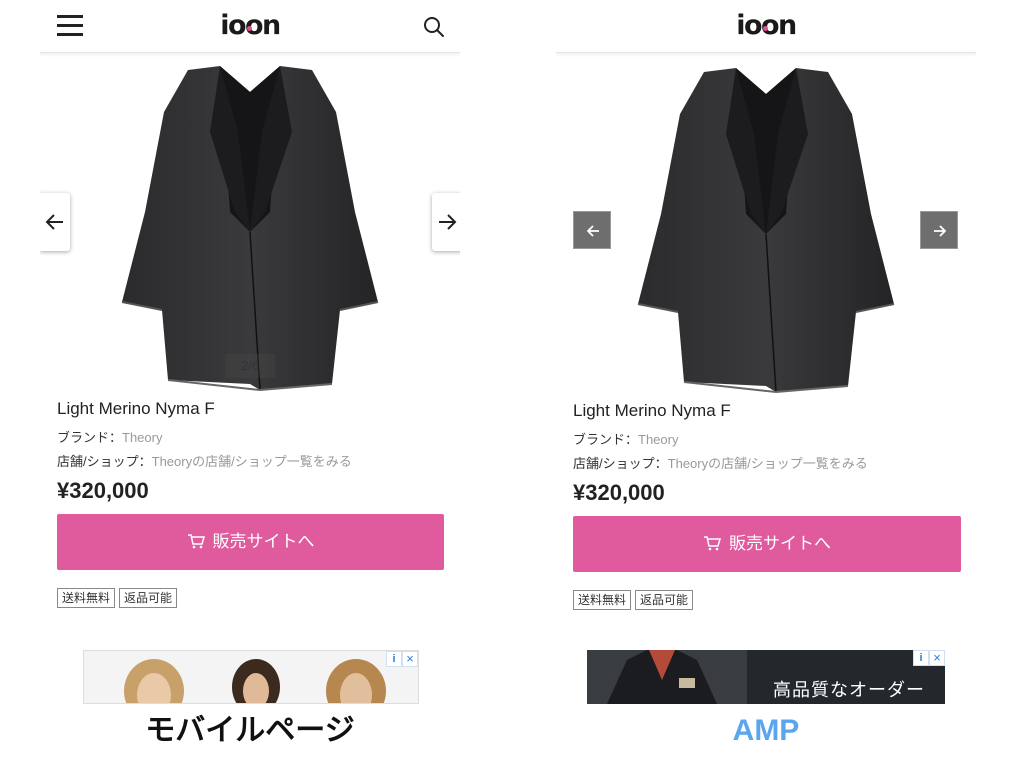 This screenshot has height=768, width=1024. What do you see at coordinates (766, 730) in the screenshot?
I see `caption-amp: AMP` at bounding box center [766, 730].